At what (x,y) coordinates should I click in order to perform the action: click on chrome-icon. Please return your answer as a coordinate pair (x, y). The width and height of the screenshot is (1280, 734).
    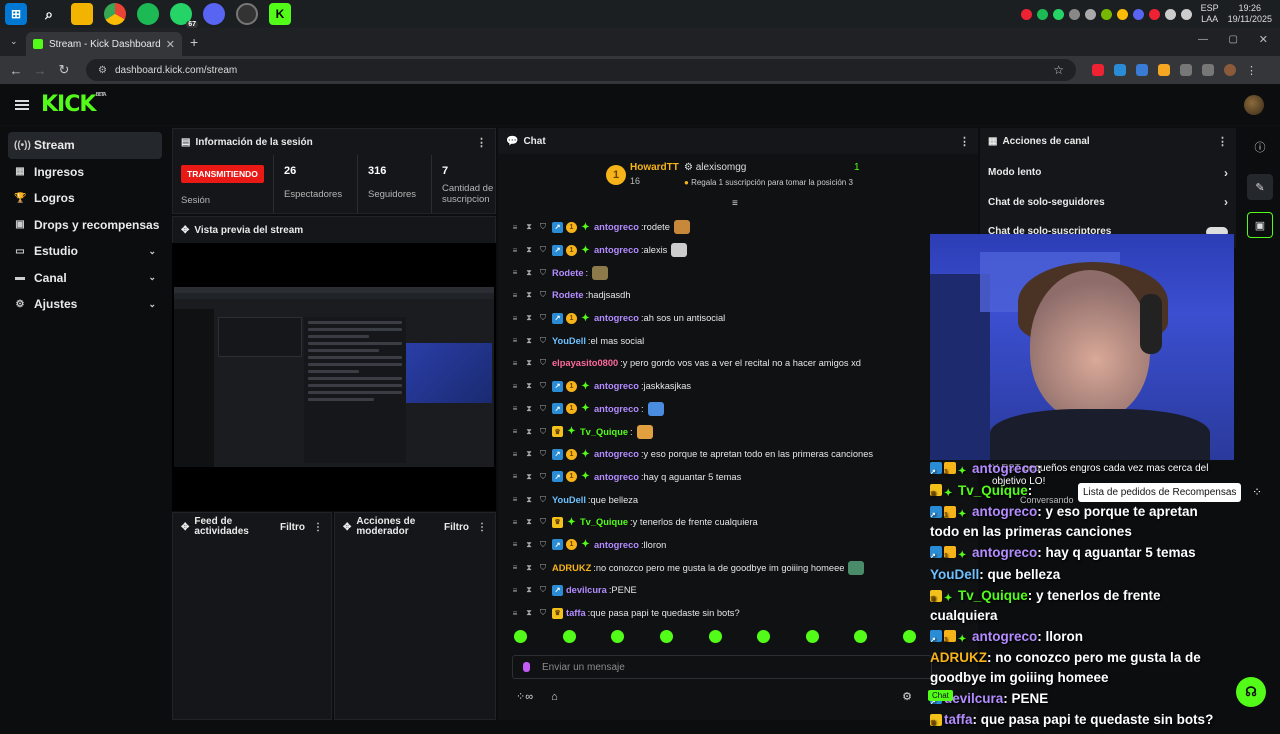
    Looking at the image, I should click on (115, 14).